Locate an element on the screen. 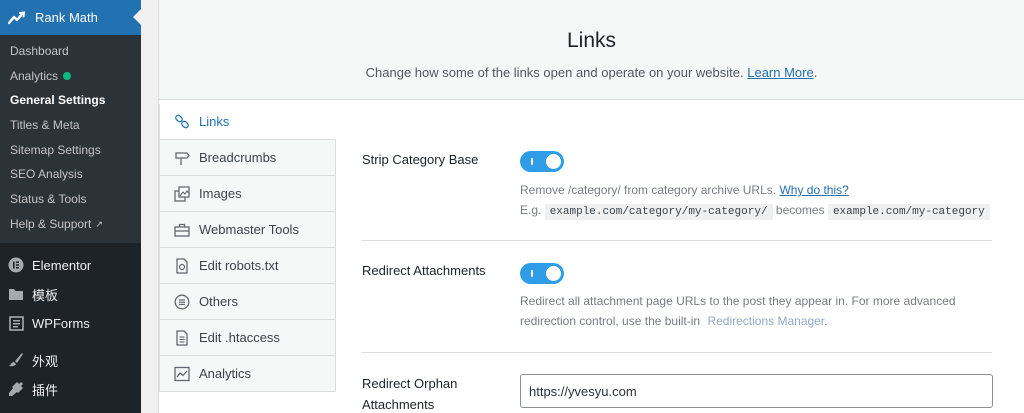 This screenshot has width=1024, height=413. images-icon is located at coordinates (182, 194).